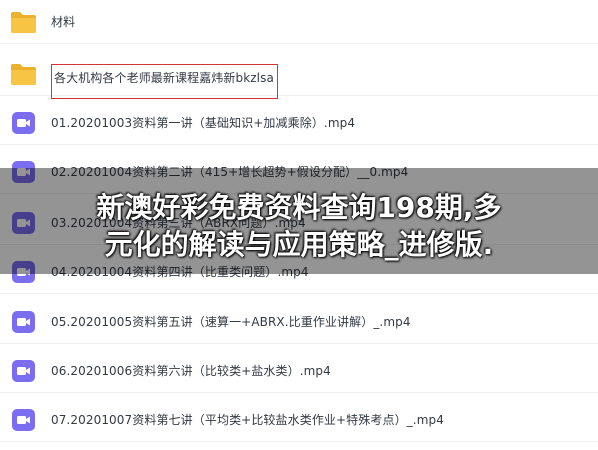  I want to click on list-item-folder: 材料, so click(299, 22).